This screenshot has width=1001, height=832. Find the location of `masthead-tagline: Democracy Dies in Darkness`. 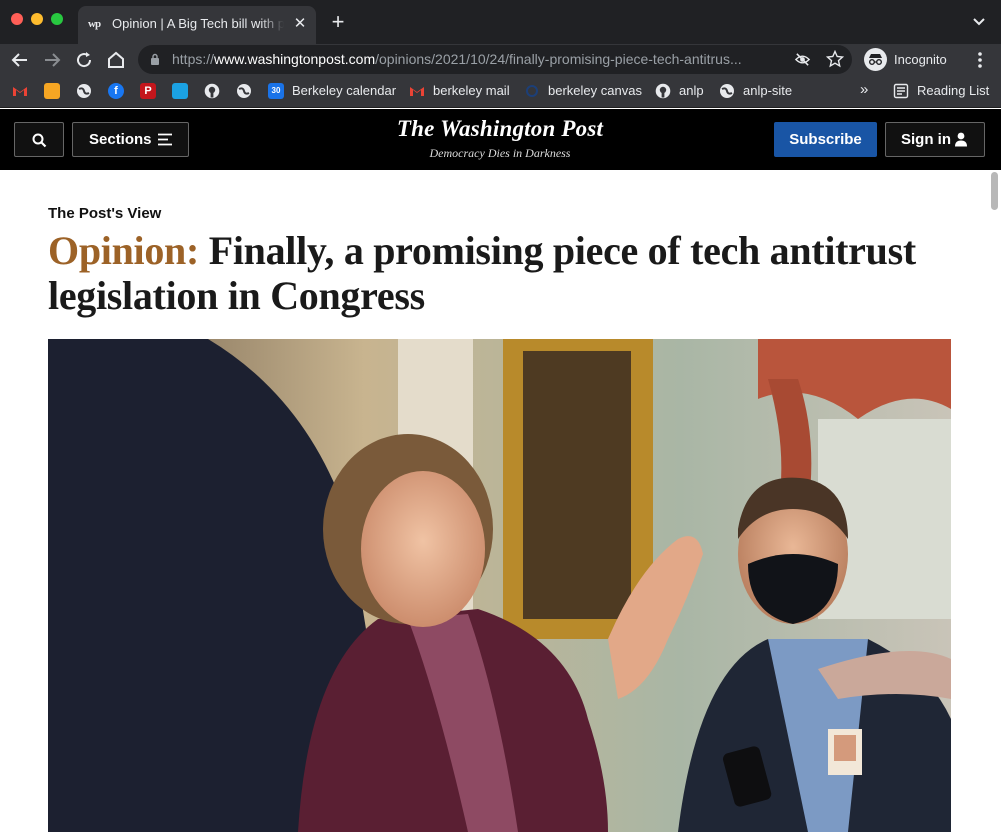

masthead-tagline: Democracy Dies in Darkness is located at coordinates (500, 153).